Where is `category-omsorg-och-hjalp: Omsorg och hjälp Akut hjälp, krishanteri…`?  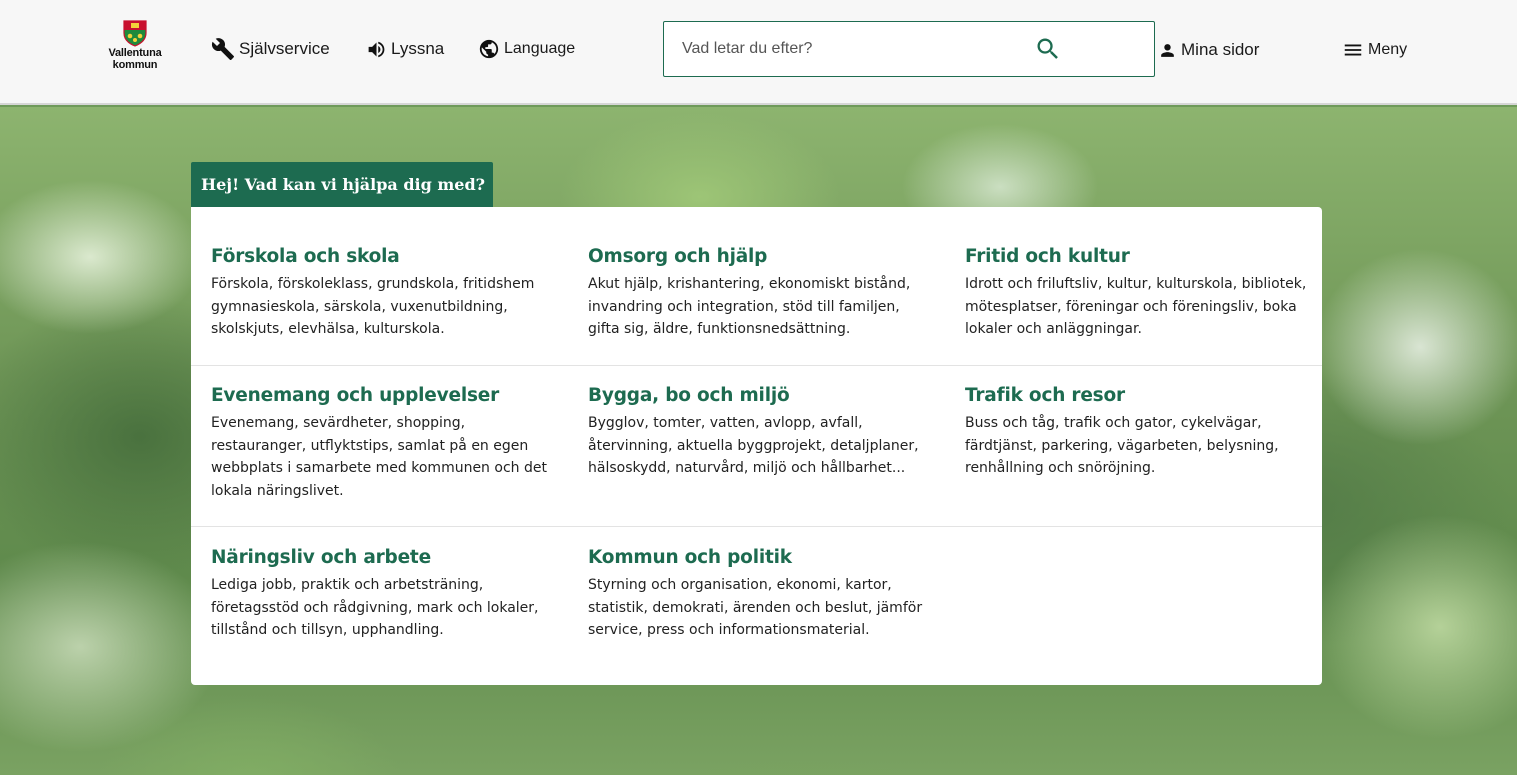 category-omsorg-och-hjalp: Omsorg och hjälp Akut hjälp, krishanteri… is located at coordinates (760, 293).